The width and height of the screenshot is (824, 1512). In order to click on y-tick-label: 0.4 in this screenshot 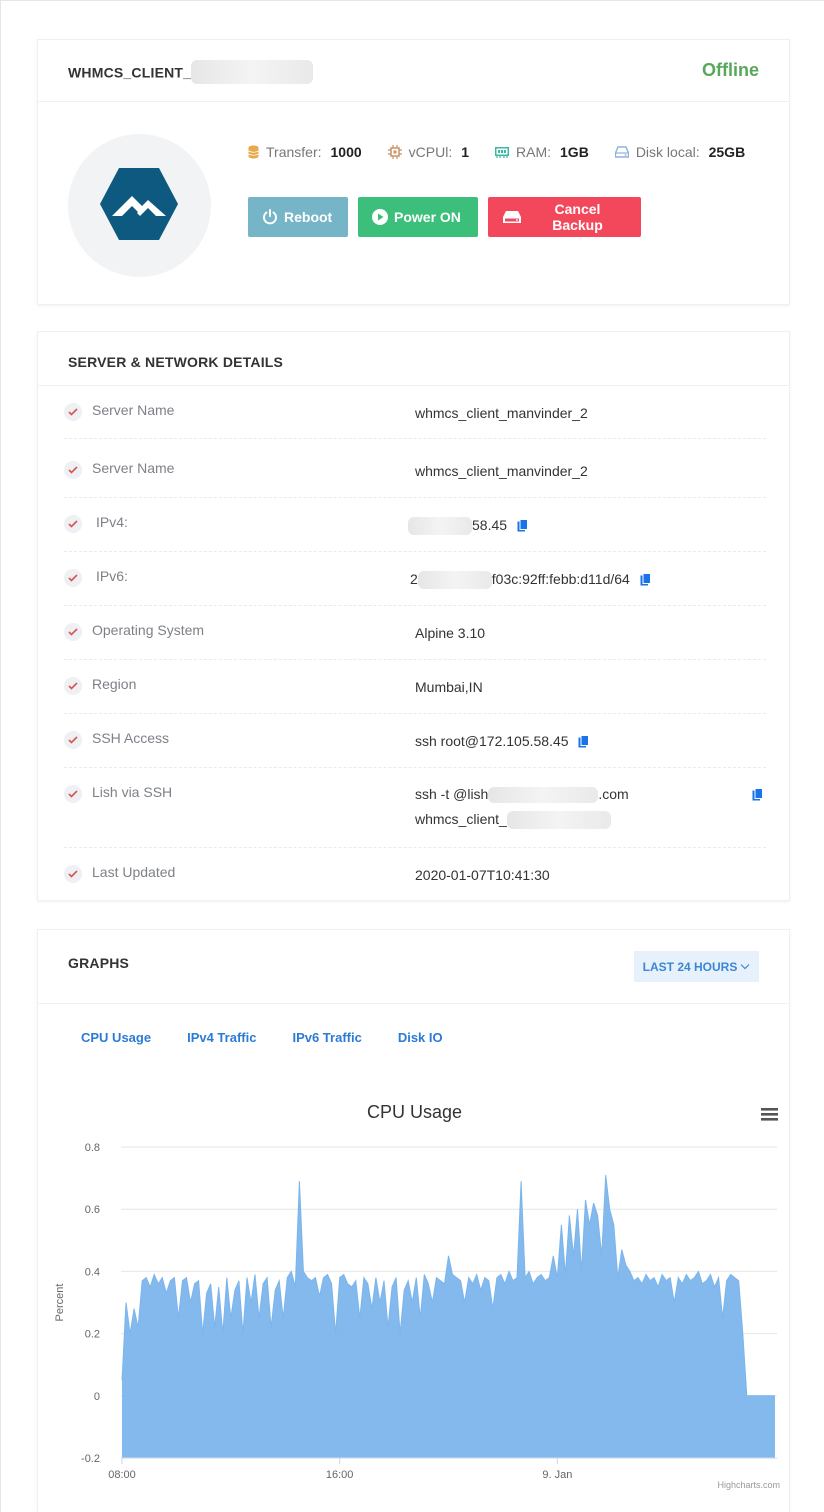, I will do `click(92, 1272)`.